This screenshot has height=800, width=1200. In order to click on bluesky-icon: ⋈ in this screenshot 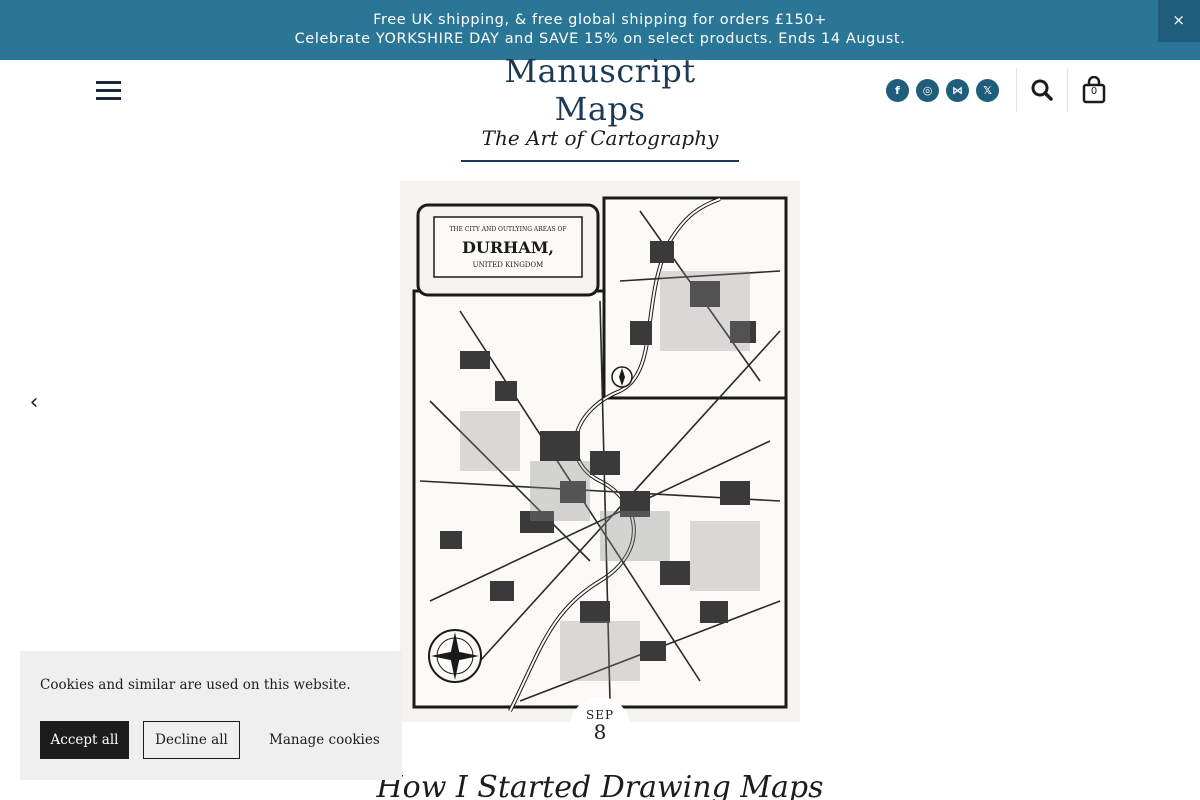, I will do `click(957, 90)`.